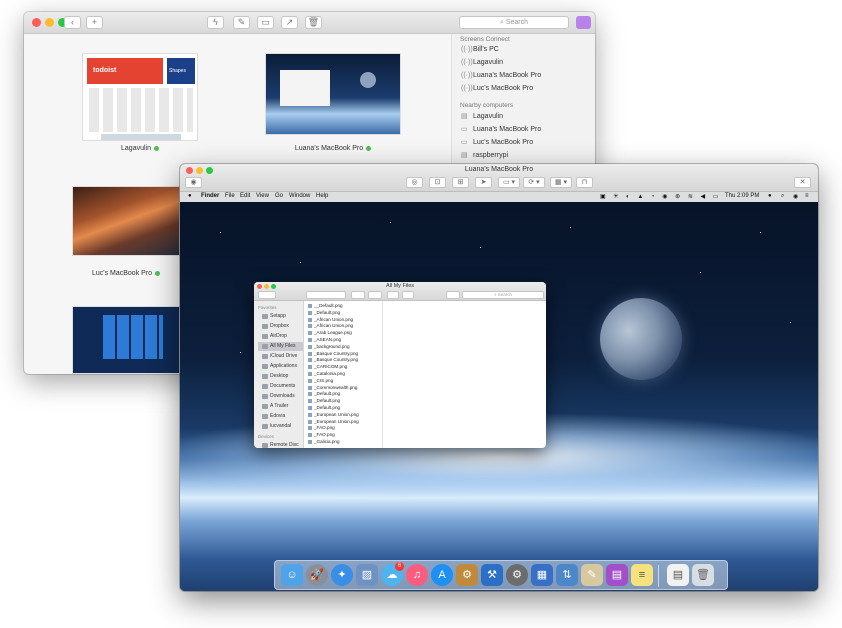 The width and height of the screenshot is (842, 628). What do you see at coordinates (807, 196) in the screenshot?
I see `notification-center-icon: ≡` at bounding box center [807, 196].